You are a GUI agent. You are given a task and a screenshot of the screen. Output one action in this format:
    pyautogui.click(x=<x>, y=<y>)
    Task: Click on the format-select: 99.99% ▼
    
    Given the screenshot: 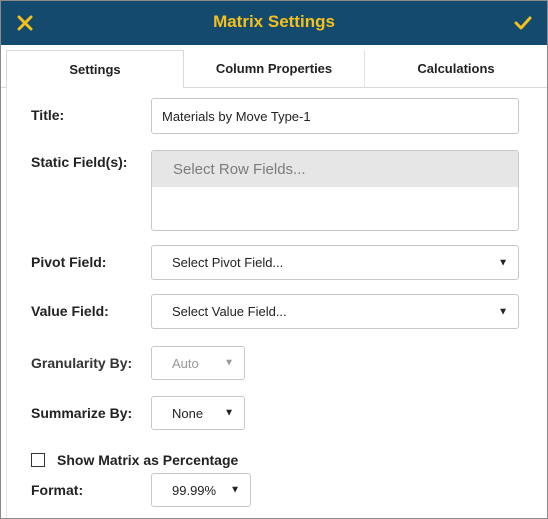 What is the action you would take?
    pyautogui.click(x=201, y=490)
    